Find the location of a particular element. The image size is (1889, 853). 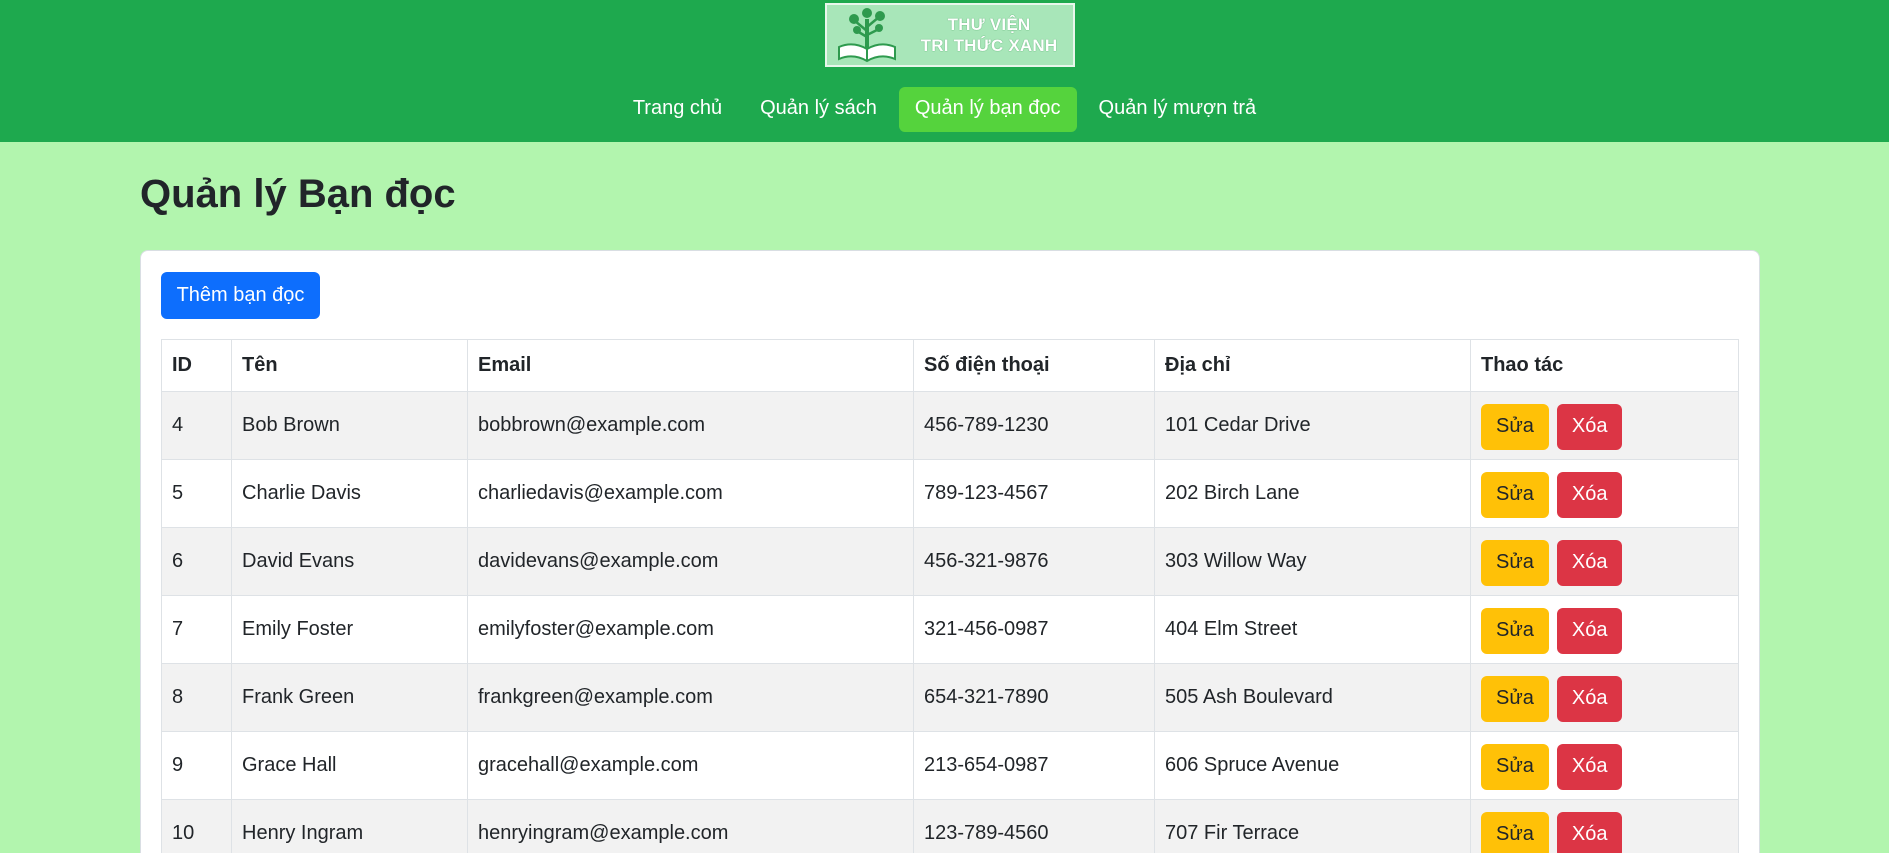

cell-phone: 654-321-7890 is located at coordinates (1034, 697).